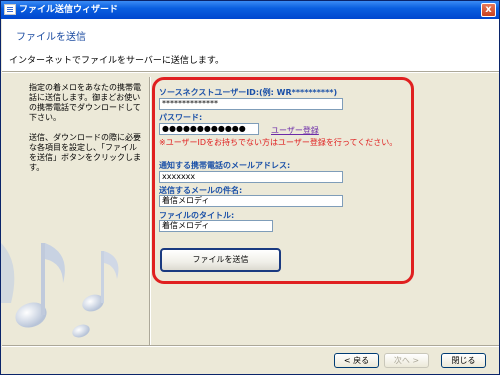 Image resolution: width=500 pixels, height=375 pixels. I want to click on panel-divider, so click(150, 211).